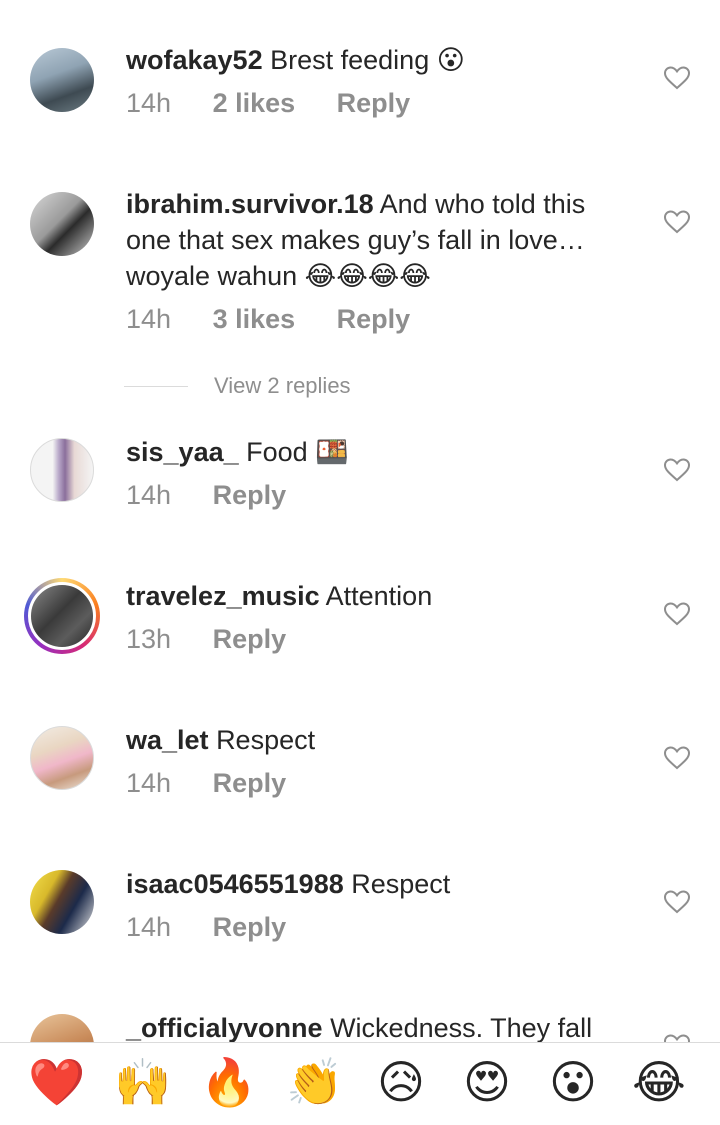 The image size is (720, 1125). What do you see at coordinates (659, 1082) in the screenshot?
I see `laughing-tears-emoji: 😂` at bounding box center [659, 1082].